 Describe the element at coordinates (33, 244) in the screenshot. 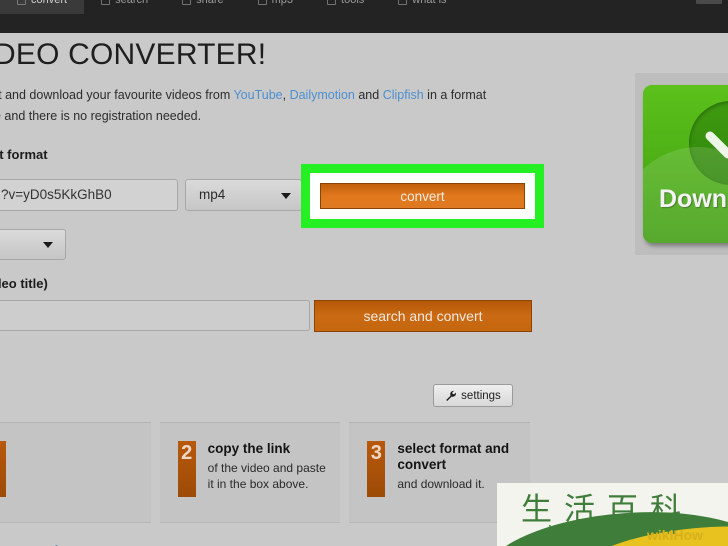

I see `language-dropdown` at that location.